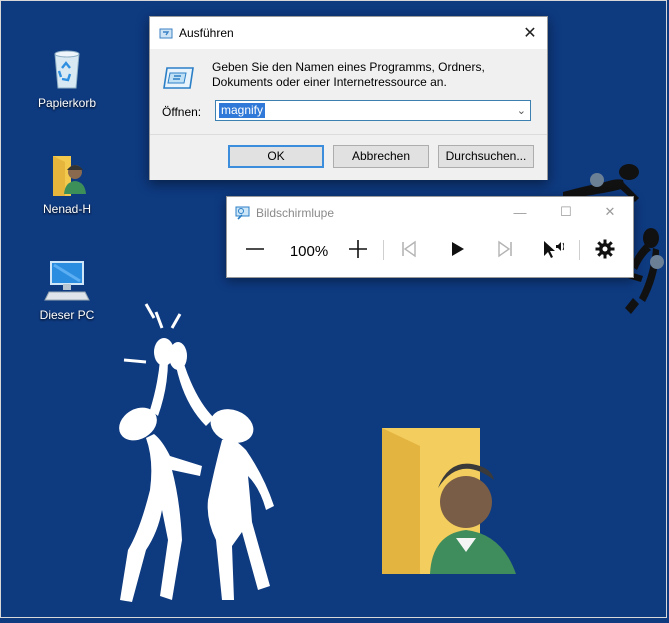 This screenshot has width=669, height=623. What do you see at coordinates (206, 33) in the screenshot?
I see `run-dialog-title: Ausführen` at bounding box center [206, 33].